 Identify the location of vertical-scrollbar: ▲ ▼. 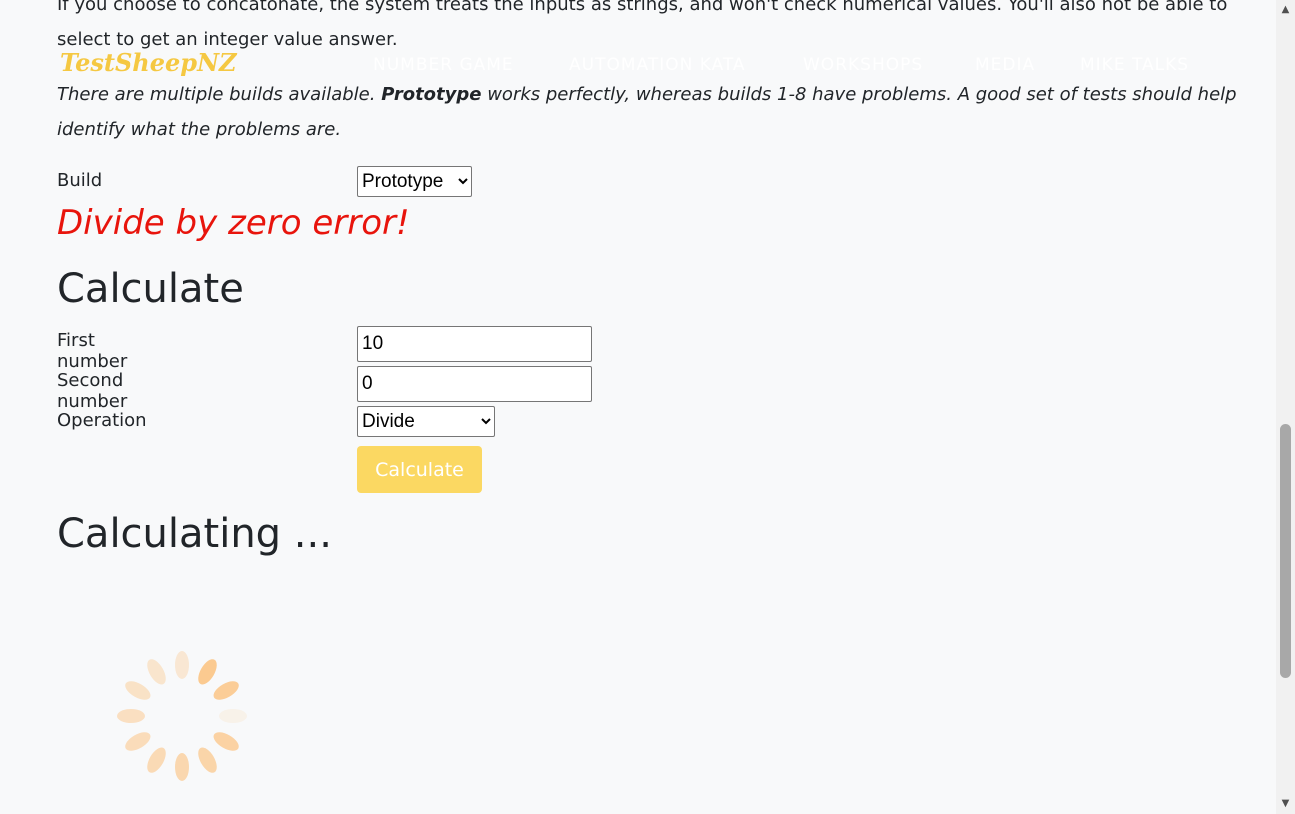
(1285, 407).